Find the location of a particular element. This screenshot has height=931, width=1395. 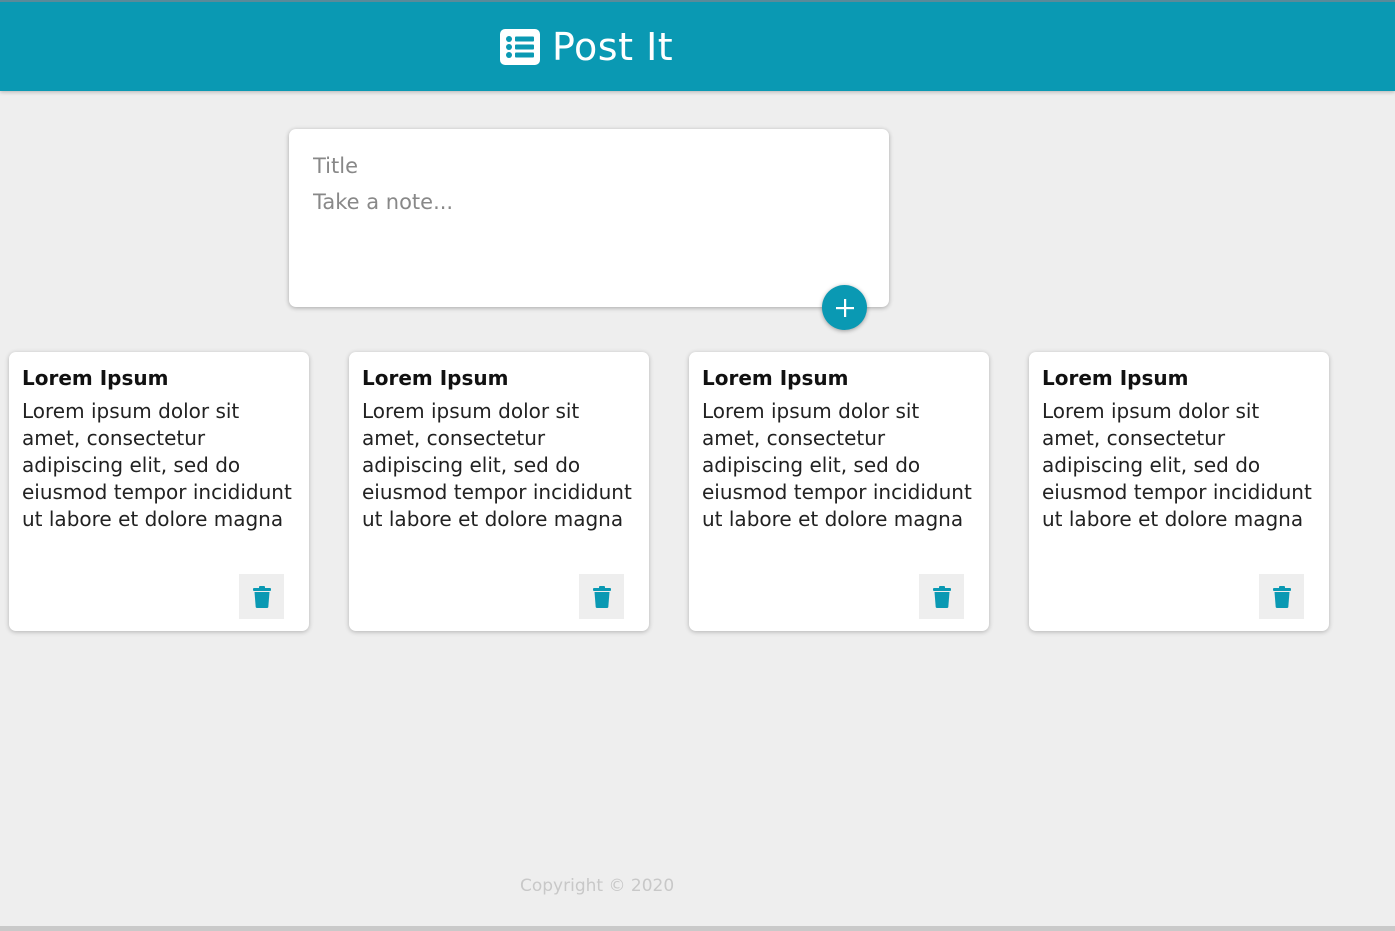

app-title: Post It is located at coordinates (613, 47).